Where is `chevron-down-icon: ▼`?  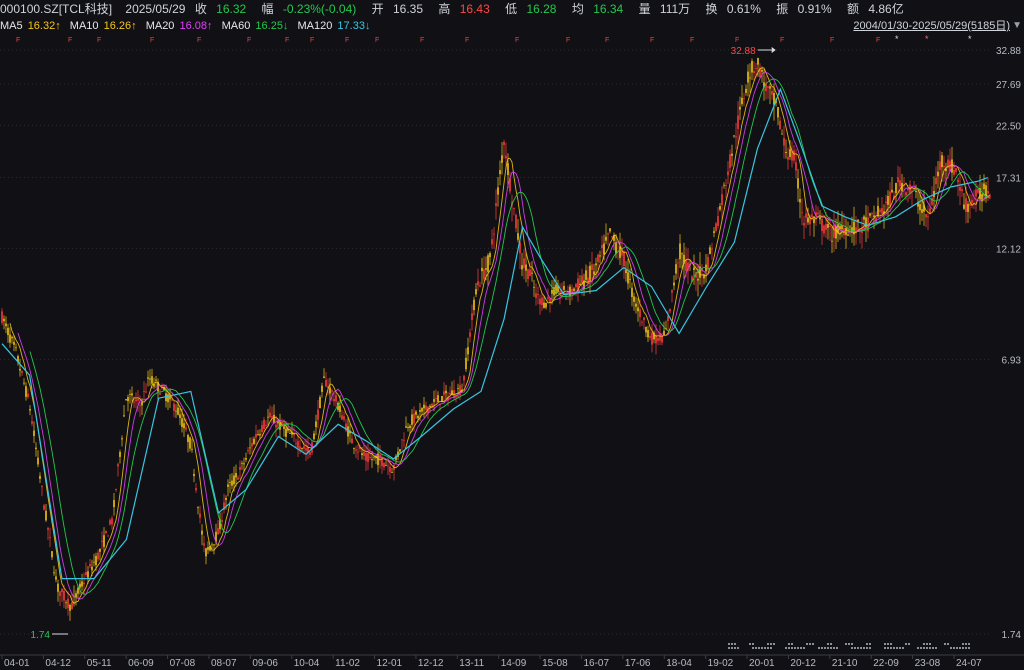 chevron-down-icon: ▼ is located at coordinates (1017, 26).